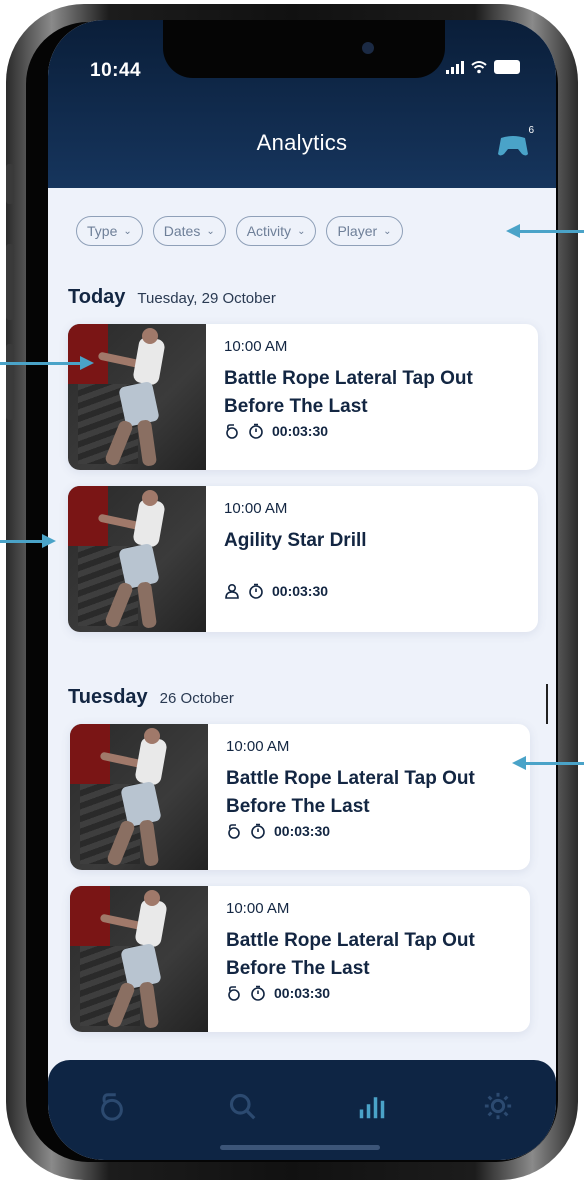  What do you see at coordinates (10, 184) in the screenshot?
I see `mute-switch` at bounding box center [10, 184].